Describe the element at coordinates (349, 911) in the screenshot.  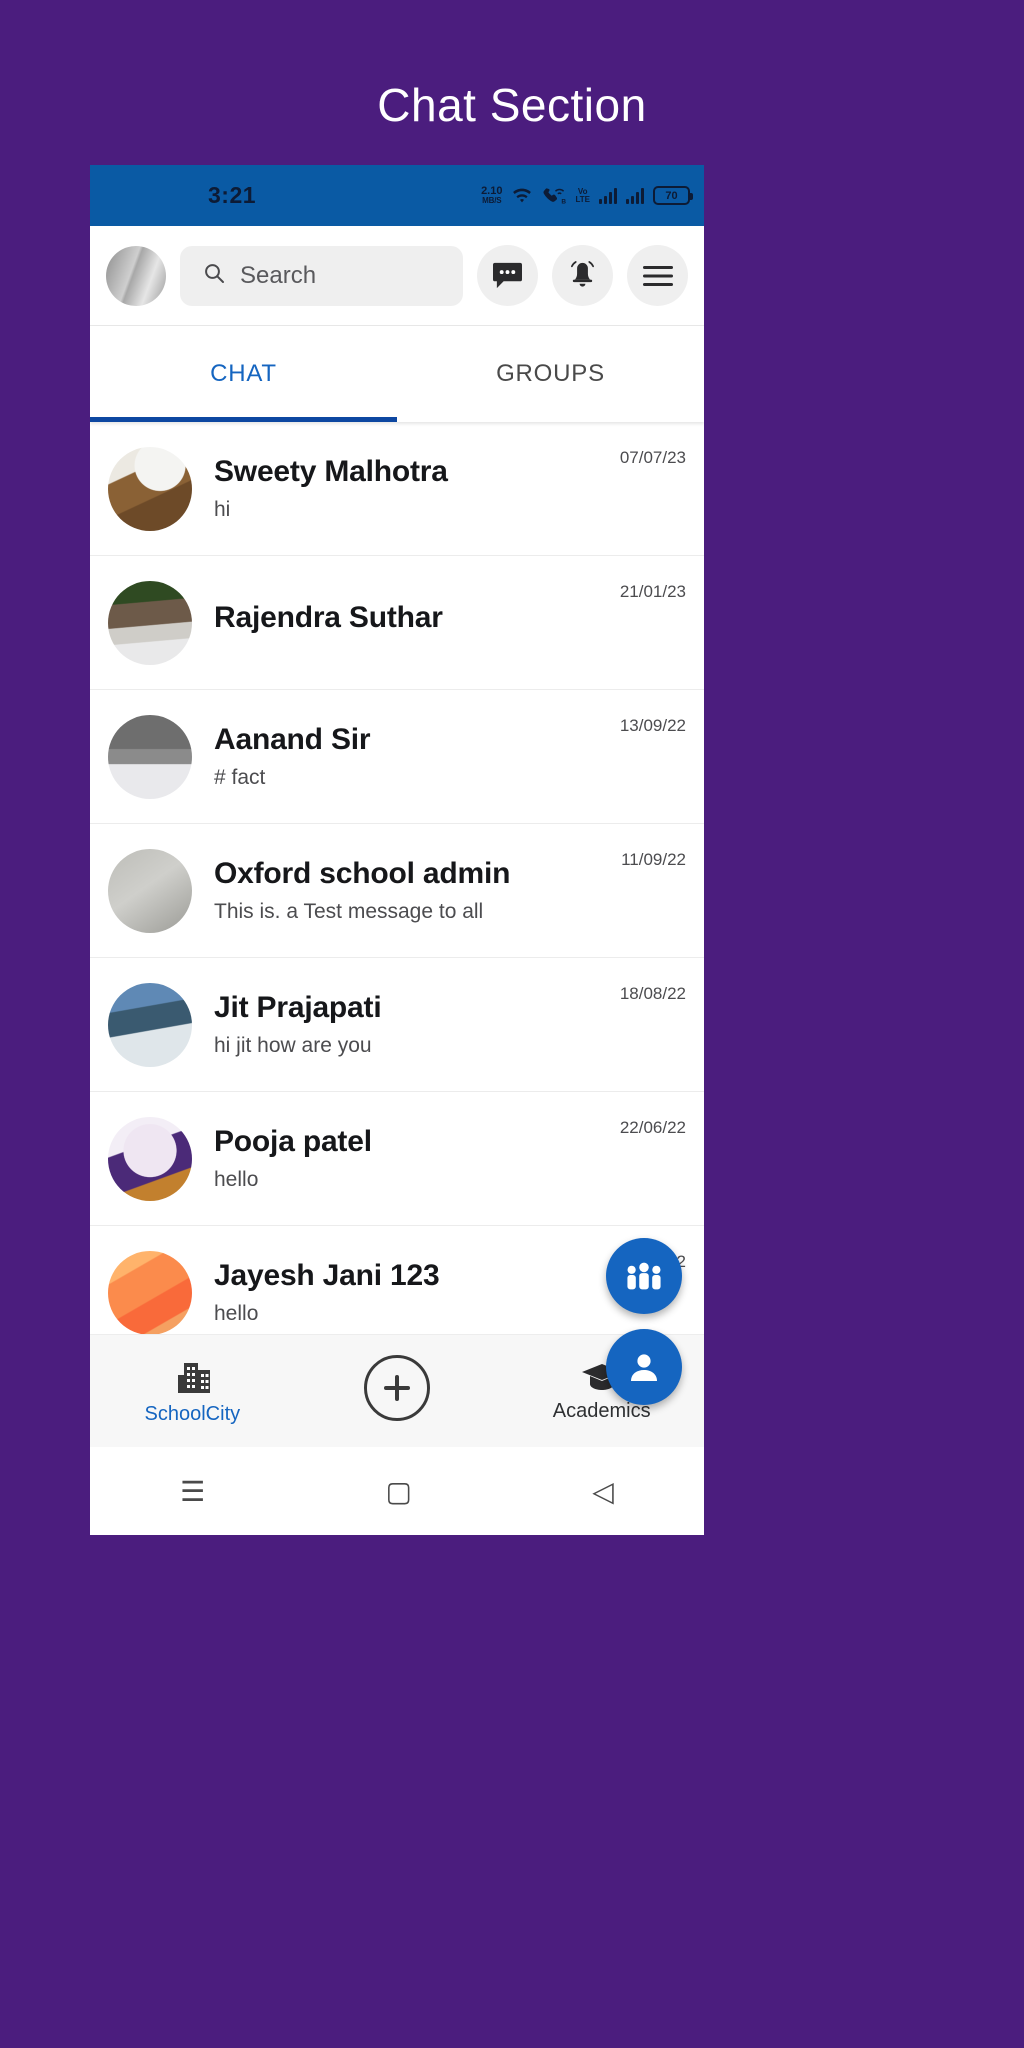
I see `chat-message: This is. a Test message to all` at that location.